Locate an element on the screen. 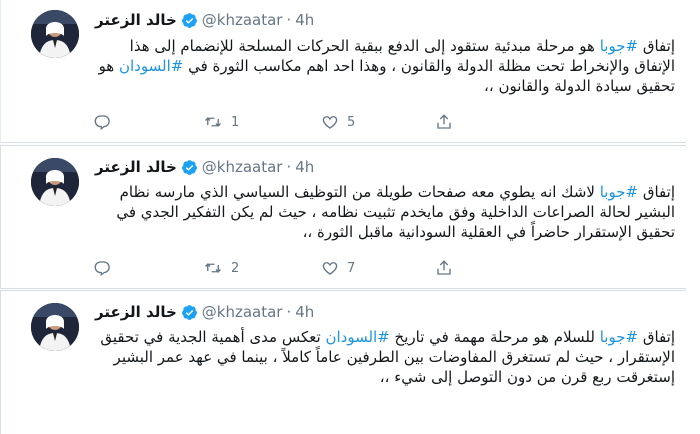  tweet-actions: 1 5 is located at coordinates (343, 123).